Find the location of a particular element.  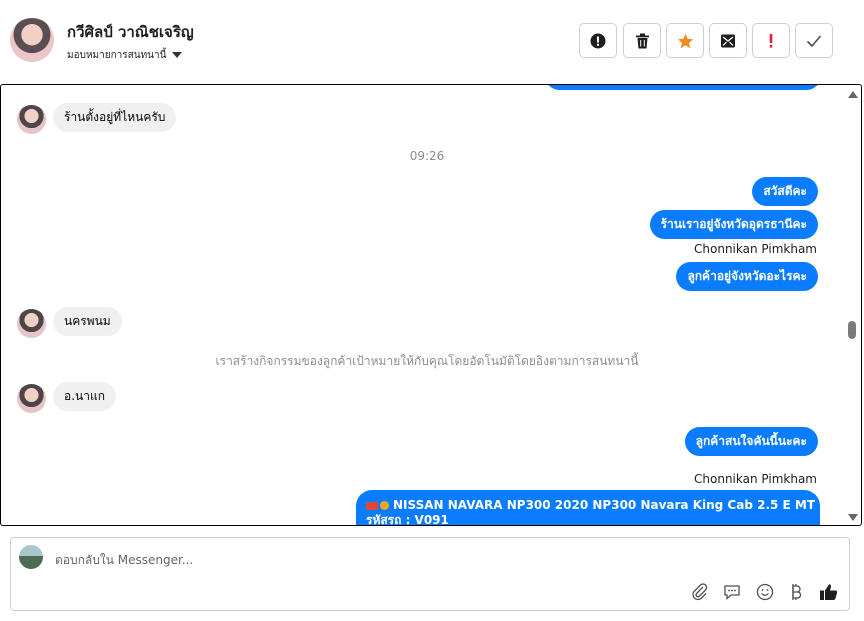

exclamation-icon is located at coordinates (771, 40).